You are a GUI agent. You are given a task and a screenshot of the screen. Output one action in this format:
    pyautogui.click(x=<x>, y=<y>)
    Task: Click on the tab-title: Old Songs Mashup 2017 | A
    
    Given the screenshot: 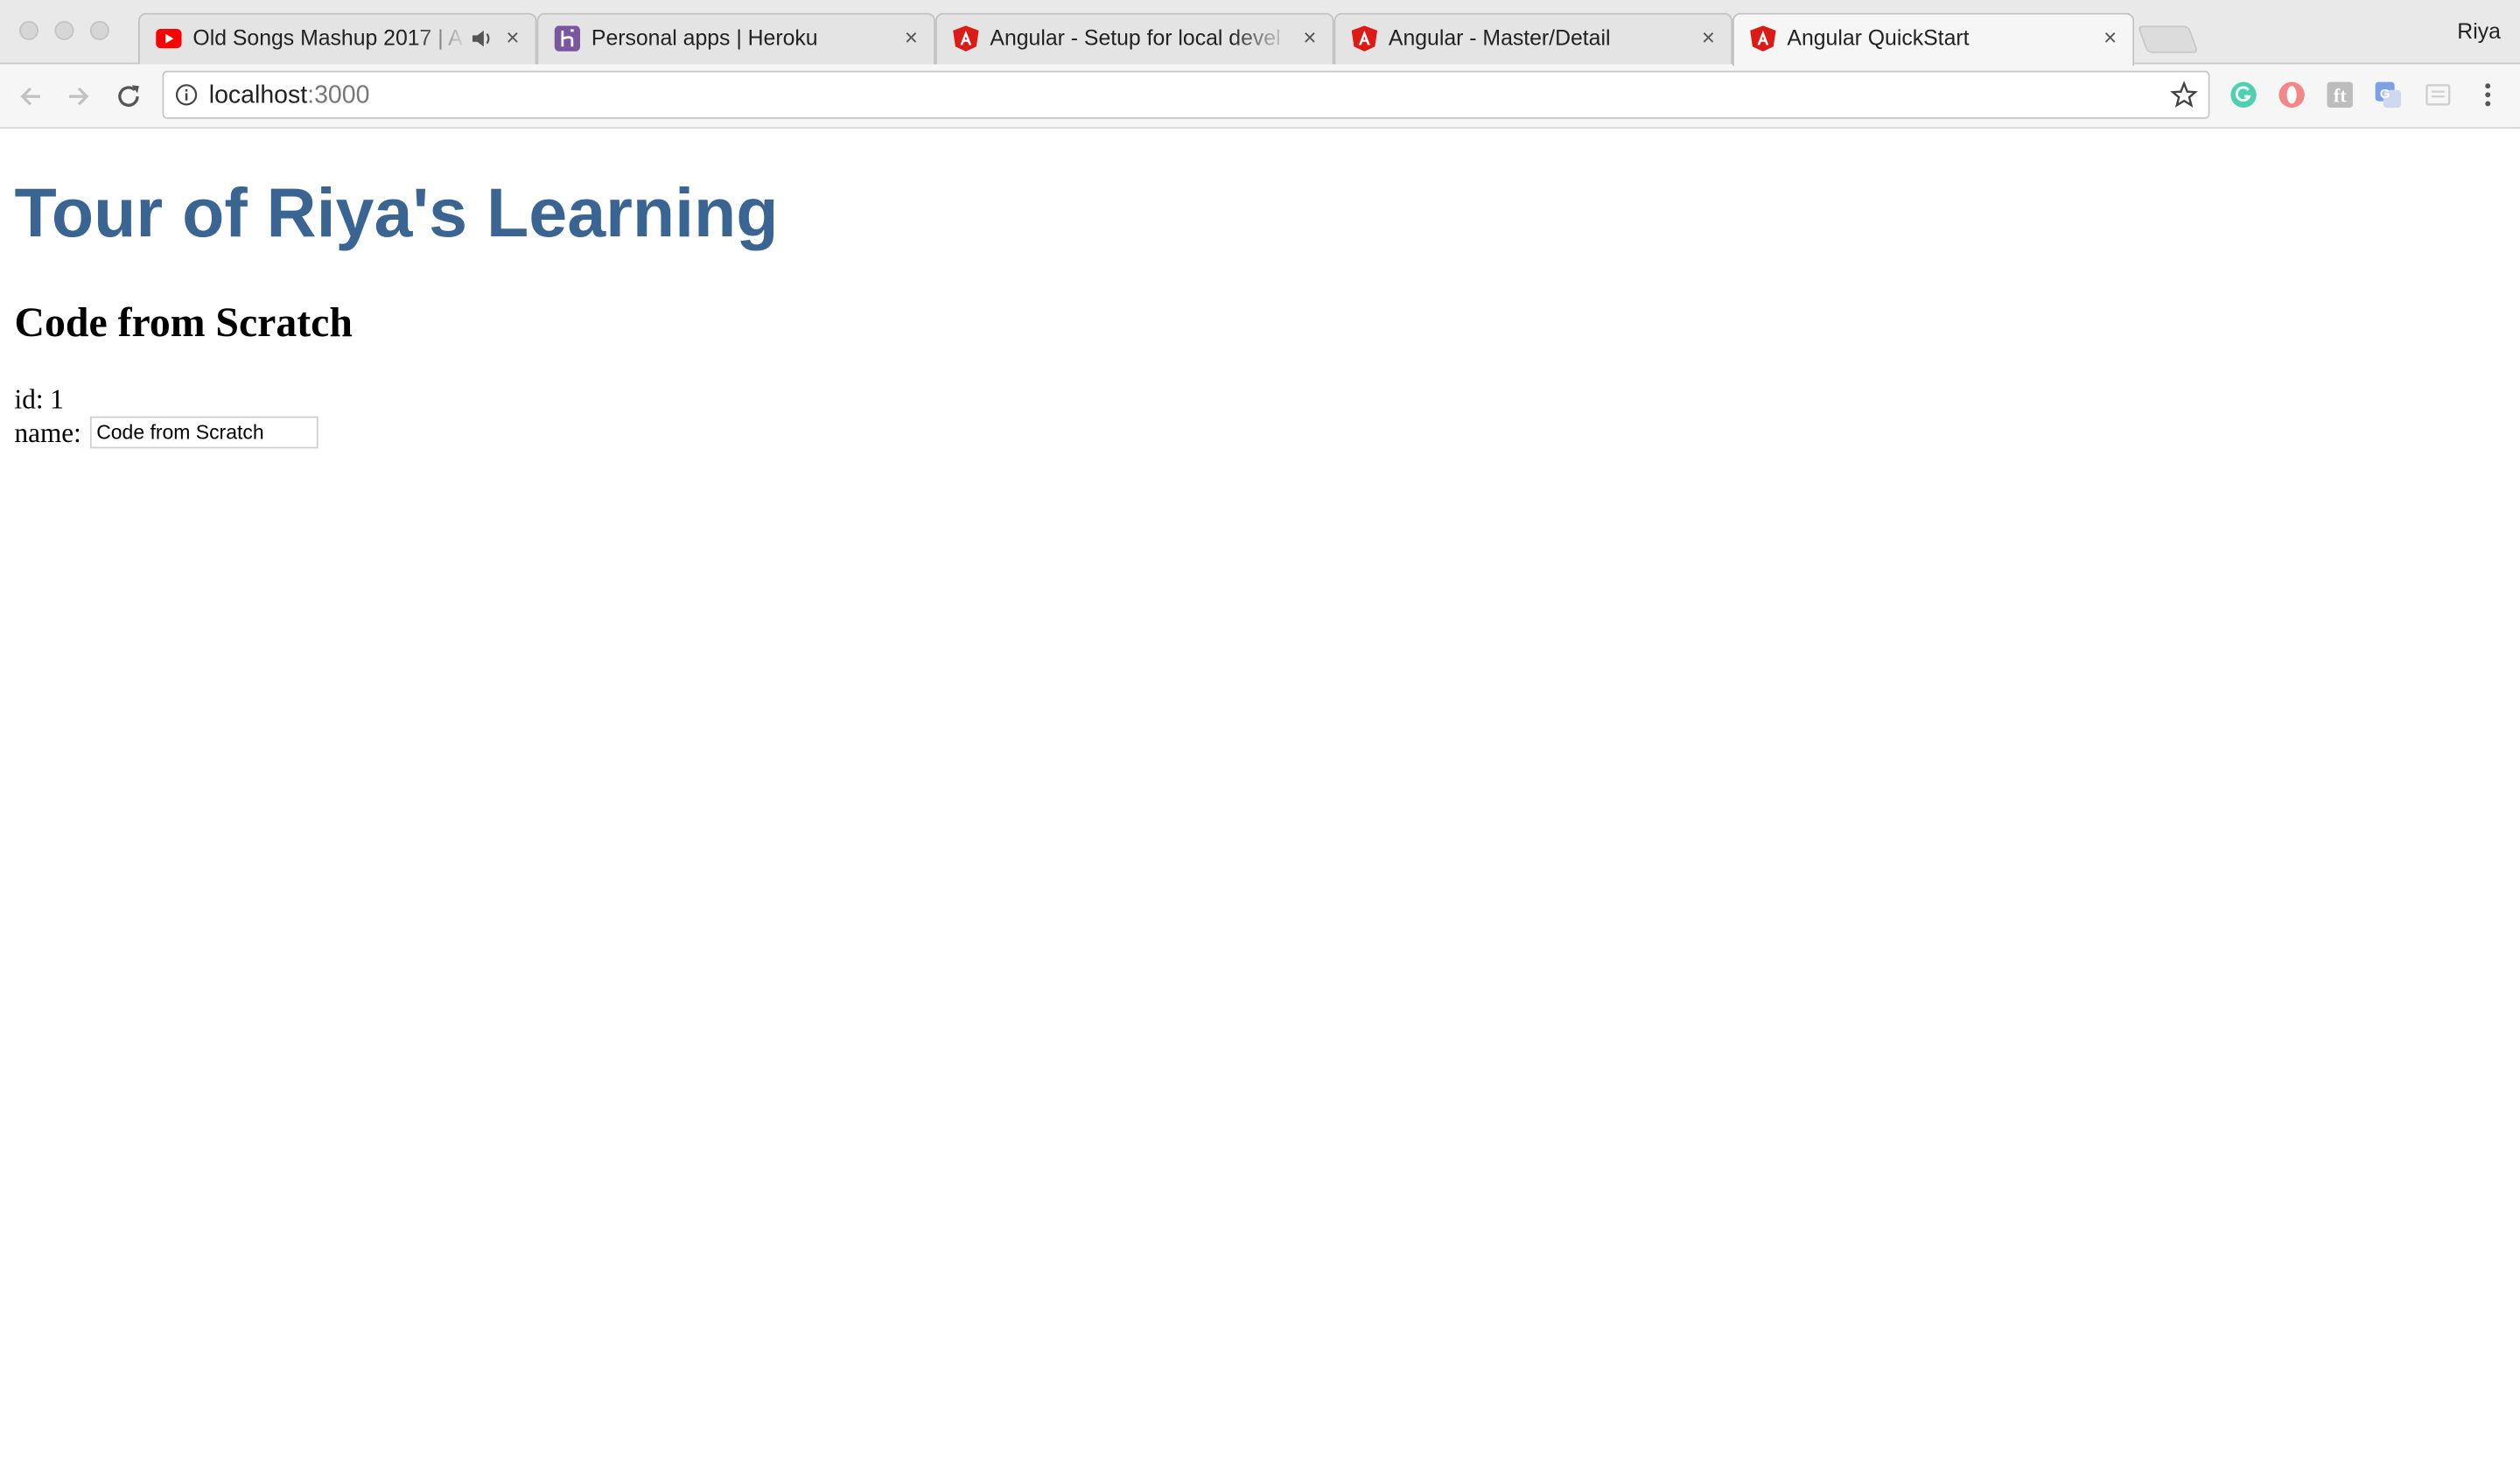 What is the action you would take?
    pyautogui.click(x=327, y=37)
    